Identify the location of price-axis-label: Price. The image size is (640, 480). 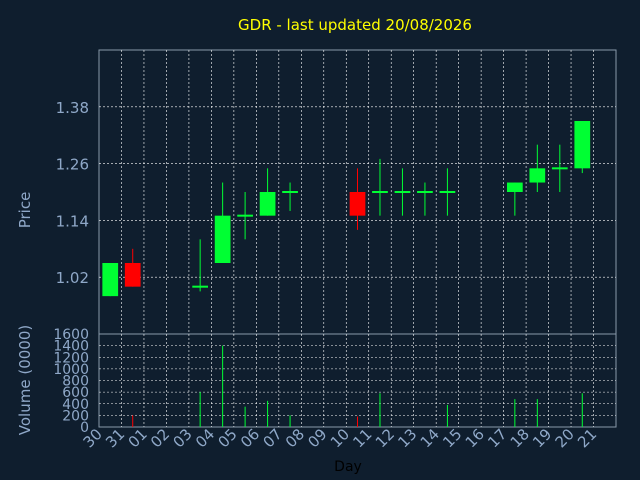
(25, 210).